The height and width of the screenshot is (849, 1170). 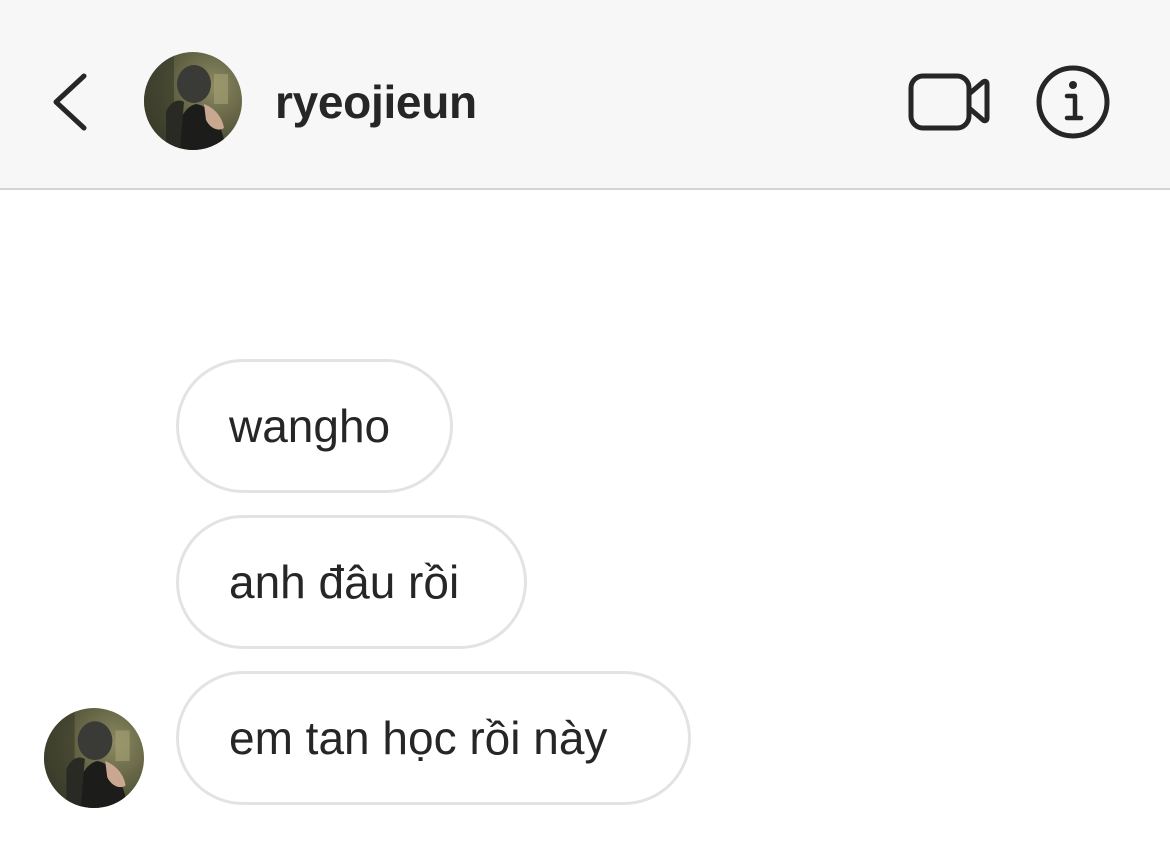 I want to click on back-button, so click(x=70, y=102).